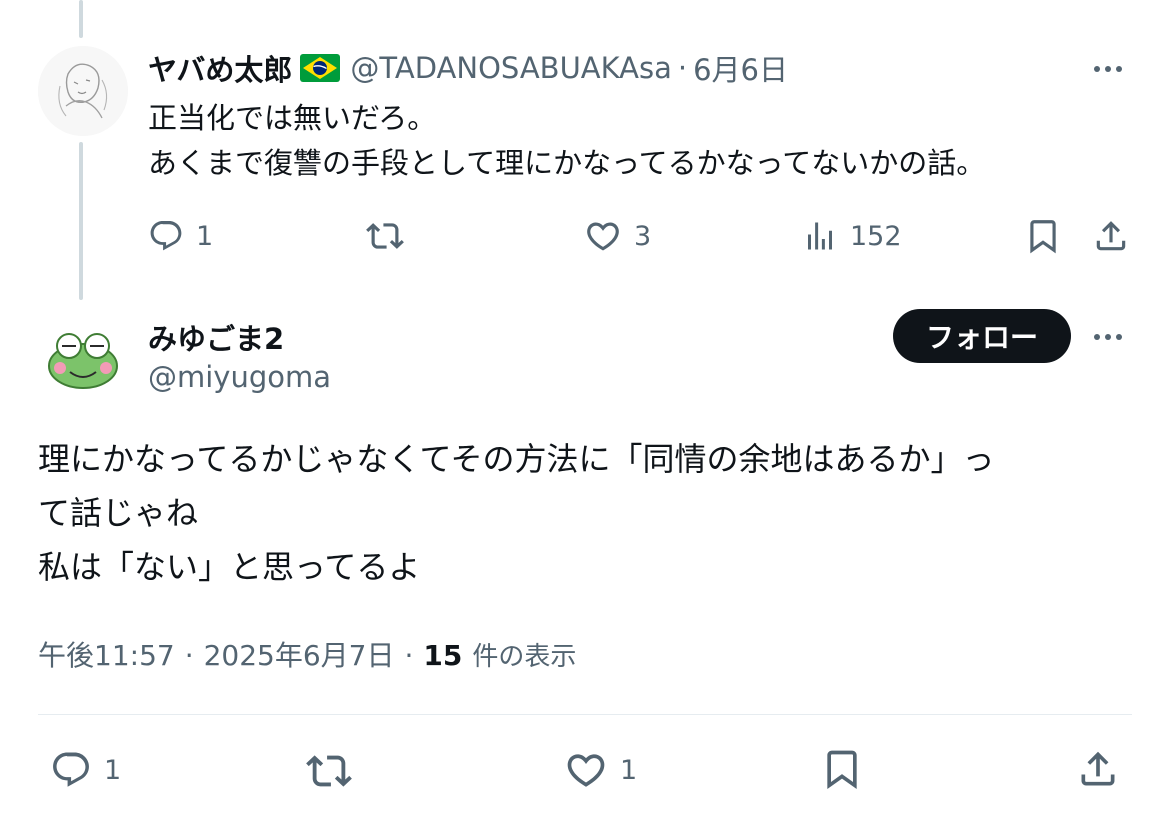 The height and width of the screenshot is (816, 1170). I want to click on like-button: 3, so click(617, 236).